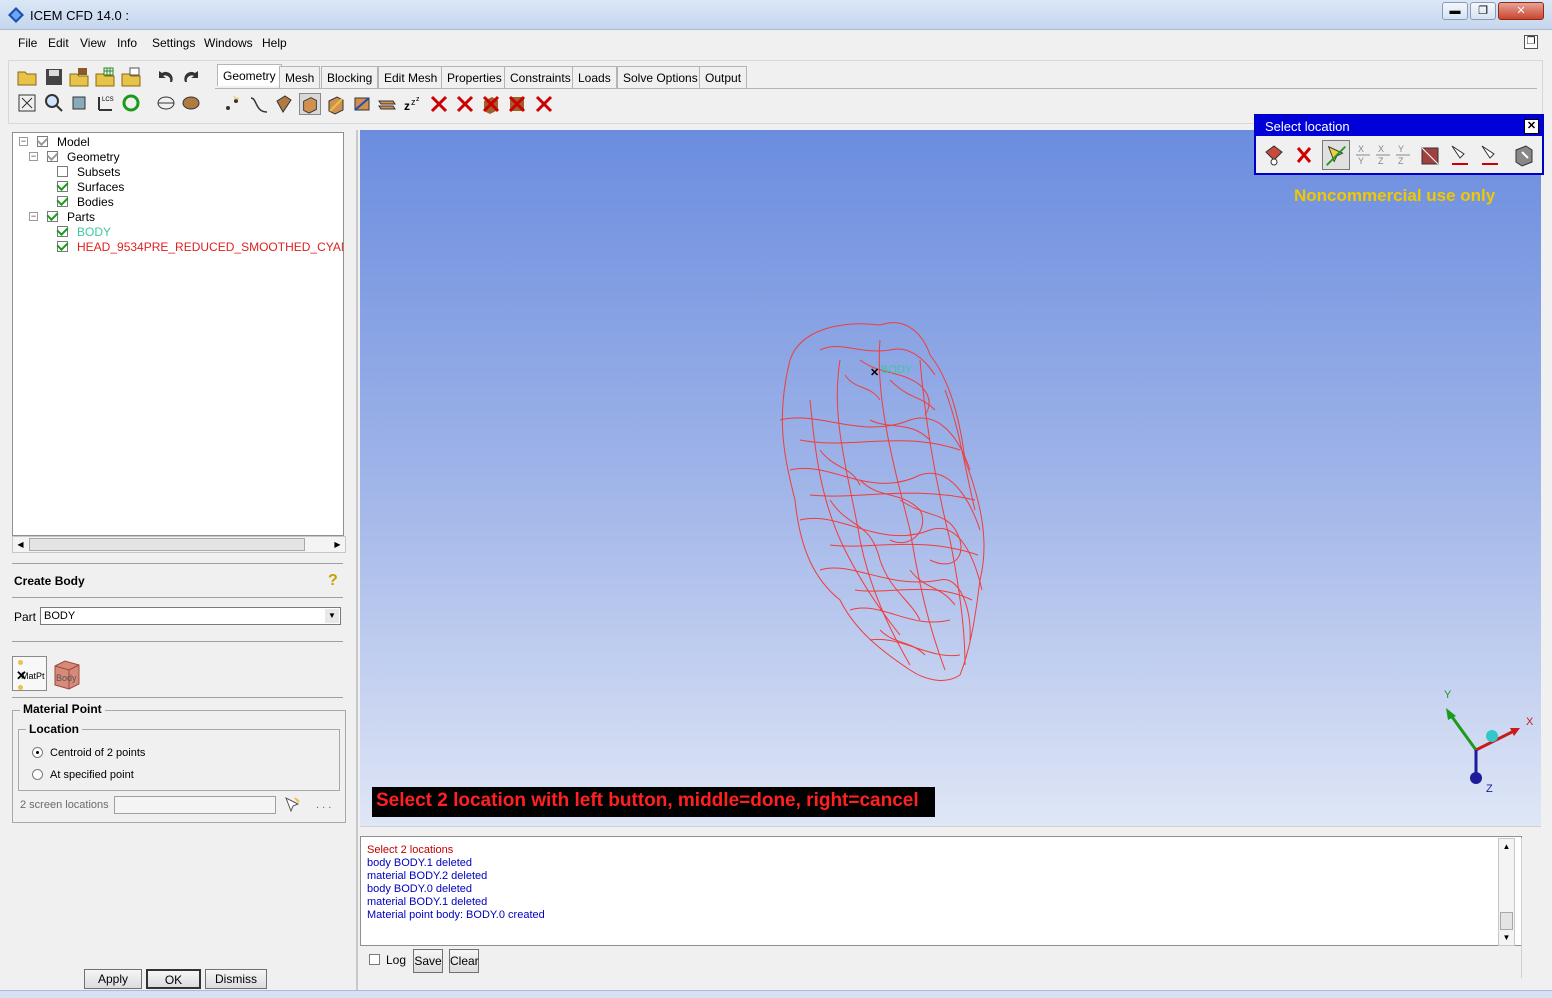  I want to click on undo-icon, so click(166, 77).